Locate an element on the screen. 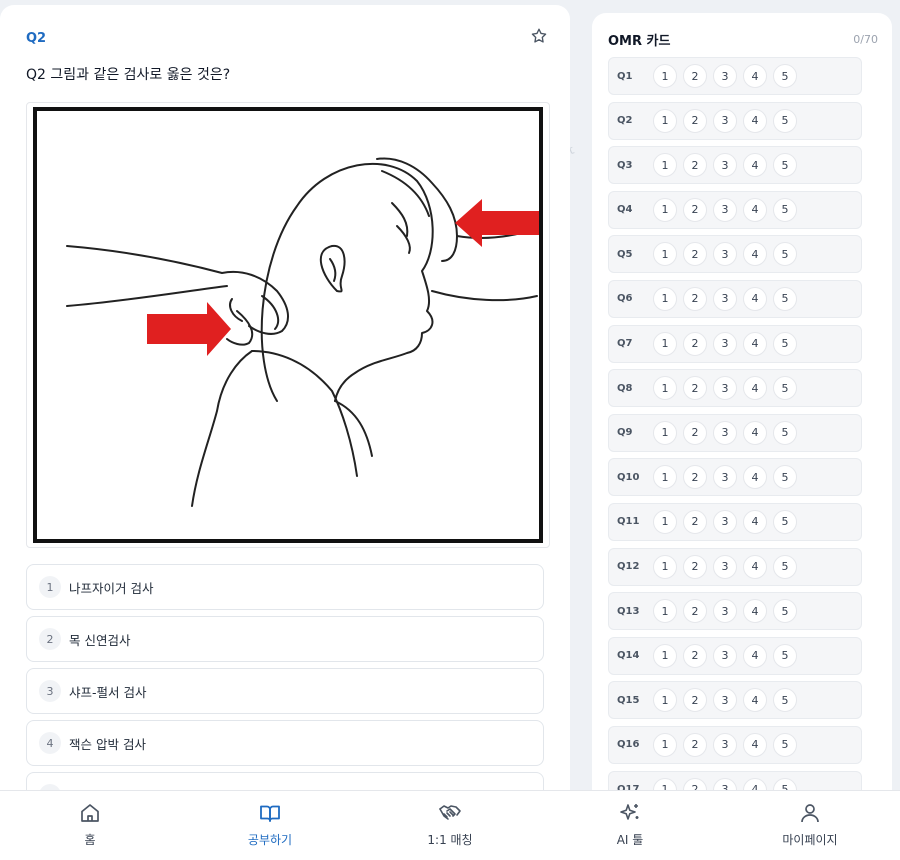 The width and height of the screenshot is (900, 860). choice-3: 3 샤프-펄서 검사 is located at coordinates (285, 691).